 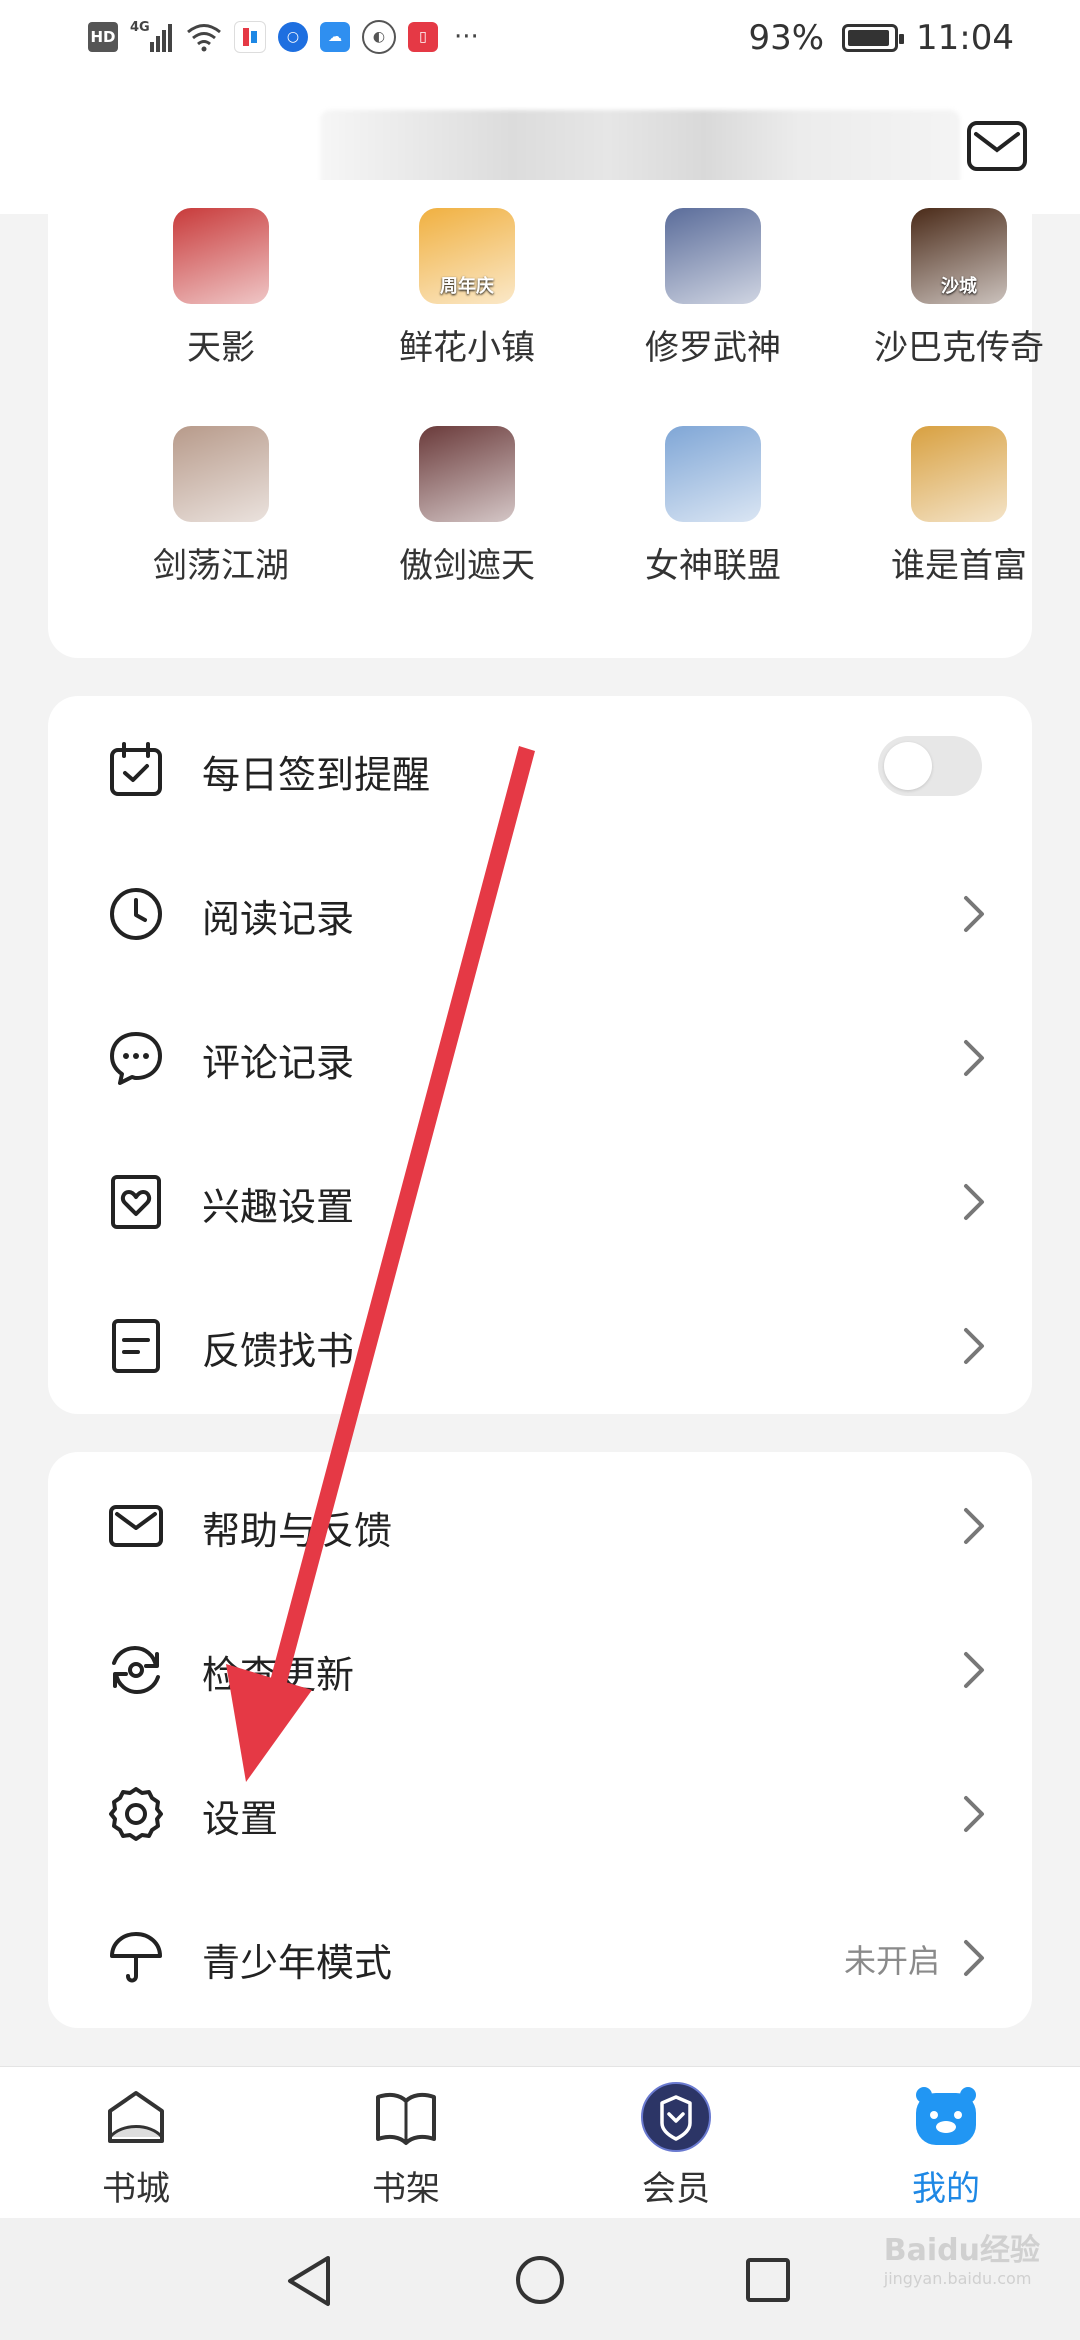 I want to click on menu-row-help-feedback: 帮助与反馈, so click(x=540, y=1524).